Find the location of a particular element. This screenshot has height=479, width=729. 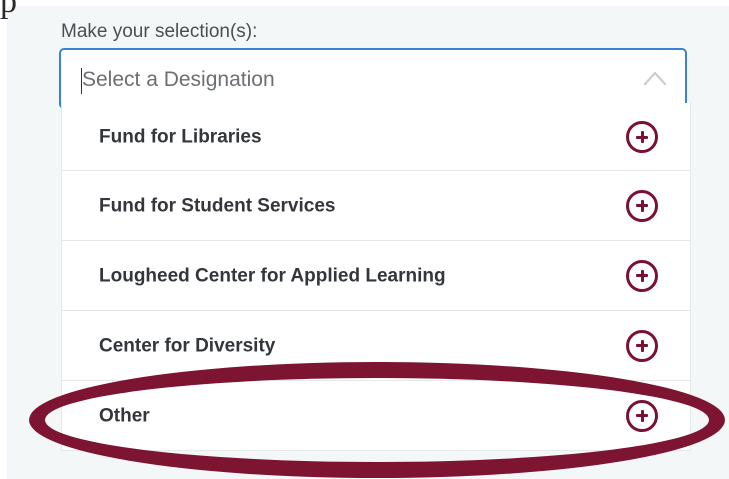

cropped-heading-text: p is located at coordinates (8, 10).